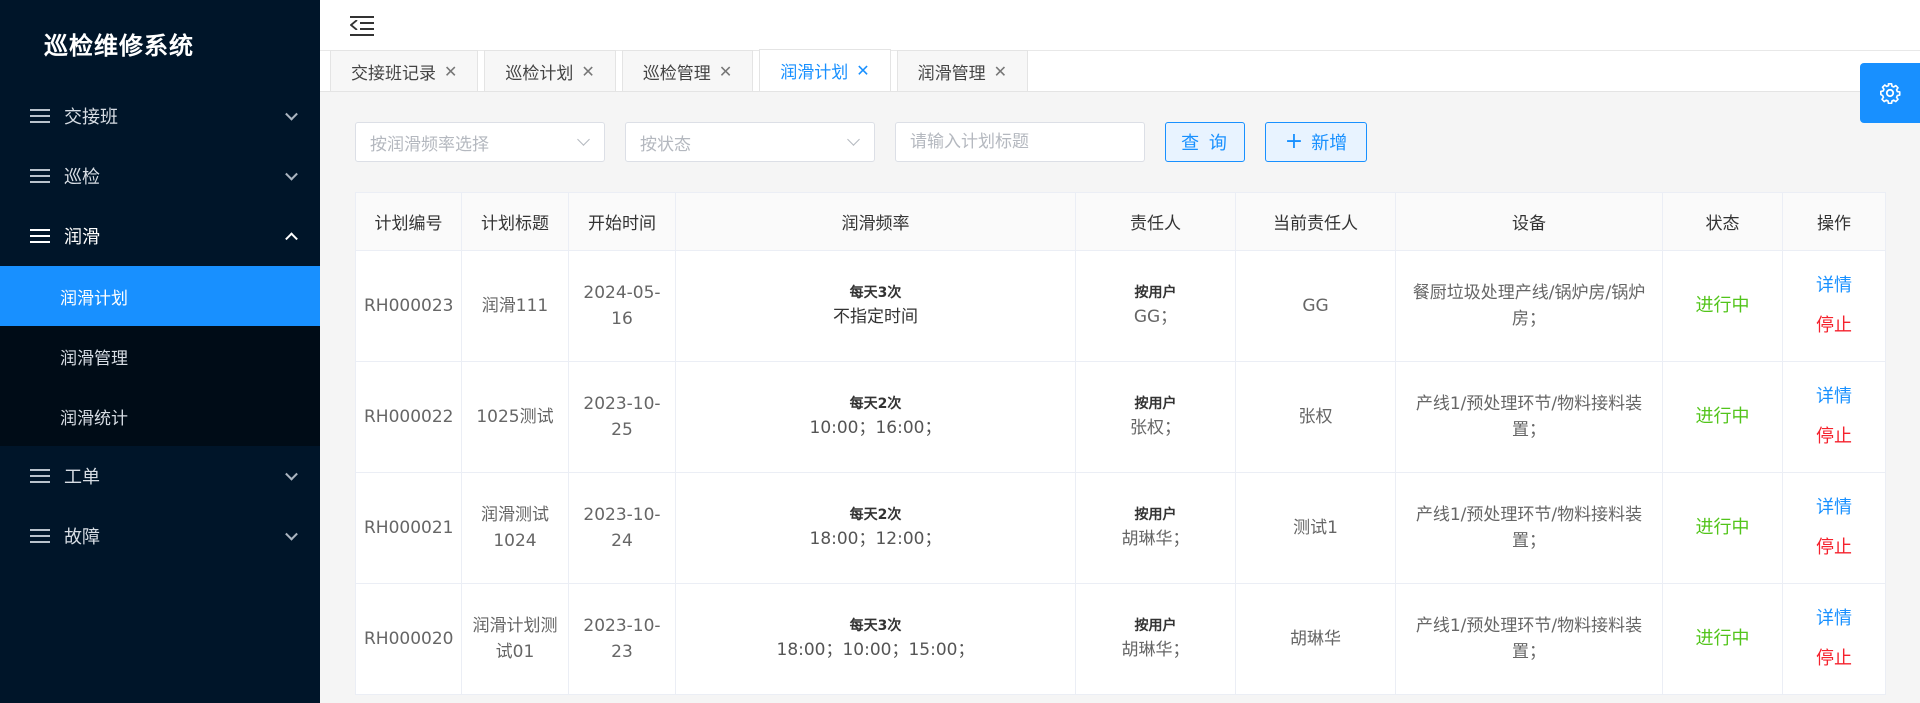 The image size is (1920, 703). What do you see at coordinates (408, 528) in the screenshot?
I see `cell-plan-id: RH000021` at bounding box center [408, 528].